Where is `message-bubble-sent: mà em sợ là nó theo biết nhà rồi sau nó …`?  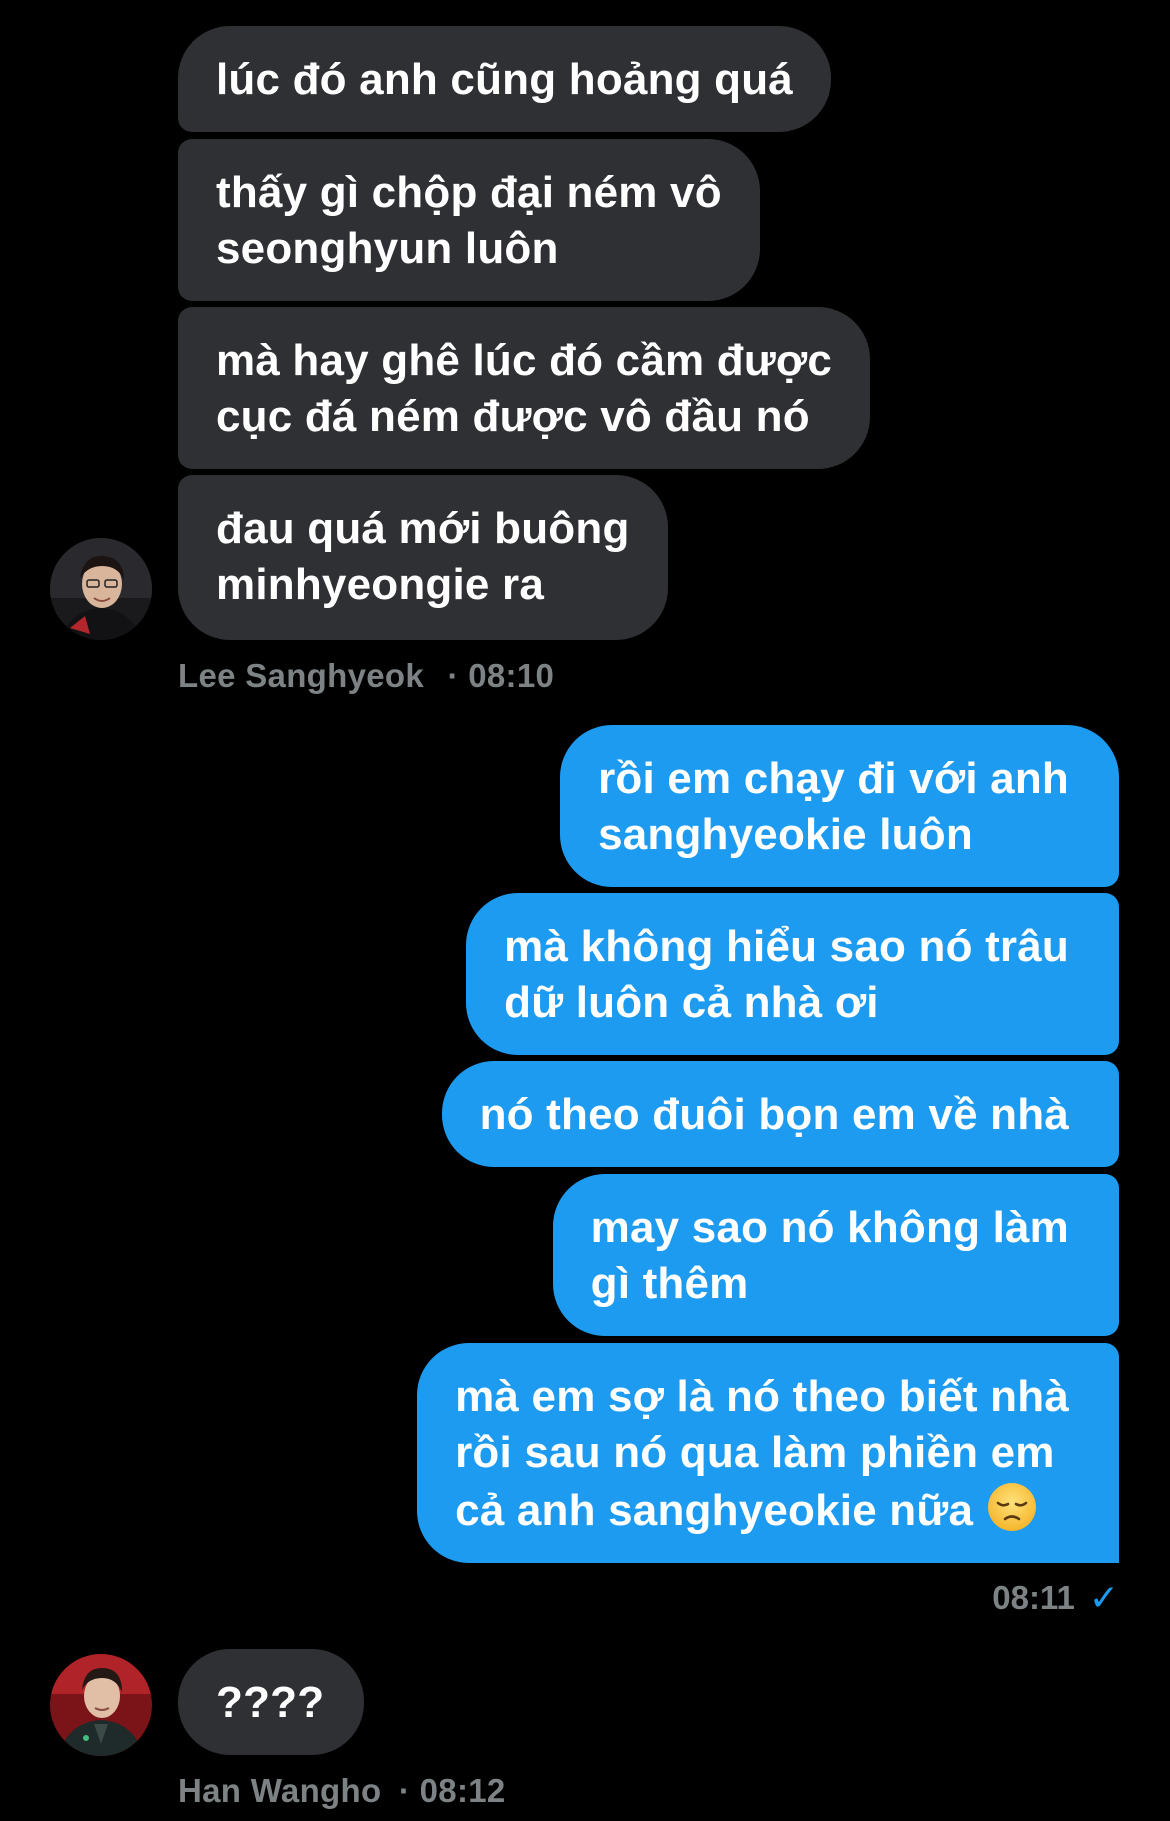 message-bubble-sent: mà em sợ là nó theo biết nhà rồi sau nó … is located at coordinates (768, 1453).